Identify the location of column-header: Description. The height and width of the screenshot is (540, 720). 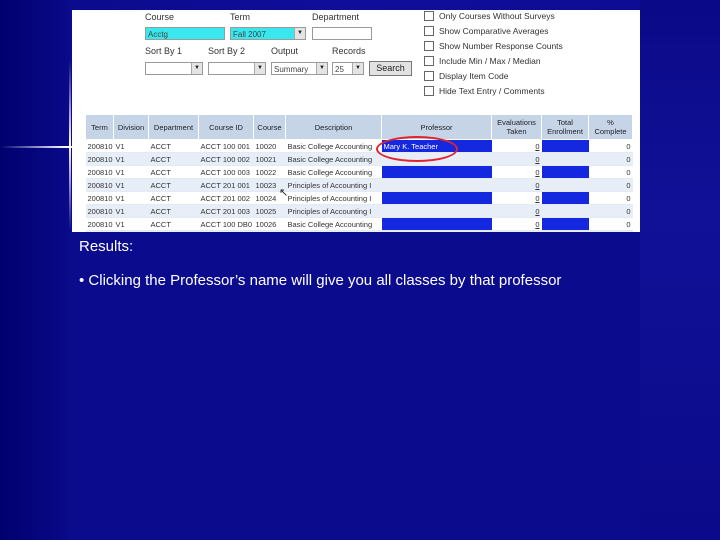
(333, 127).